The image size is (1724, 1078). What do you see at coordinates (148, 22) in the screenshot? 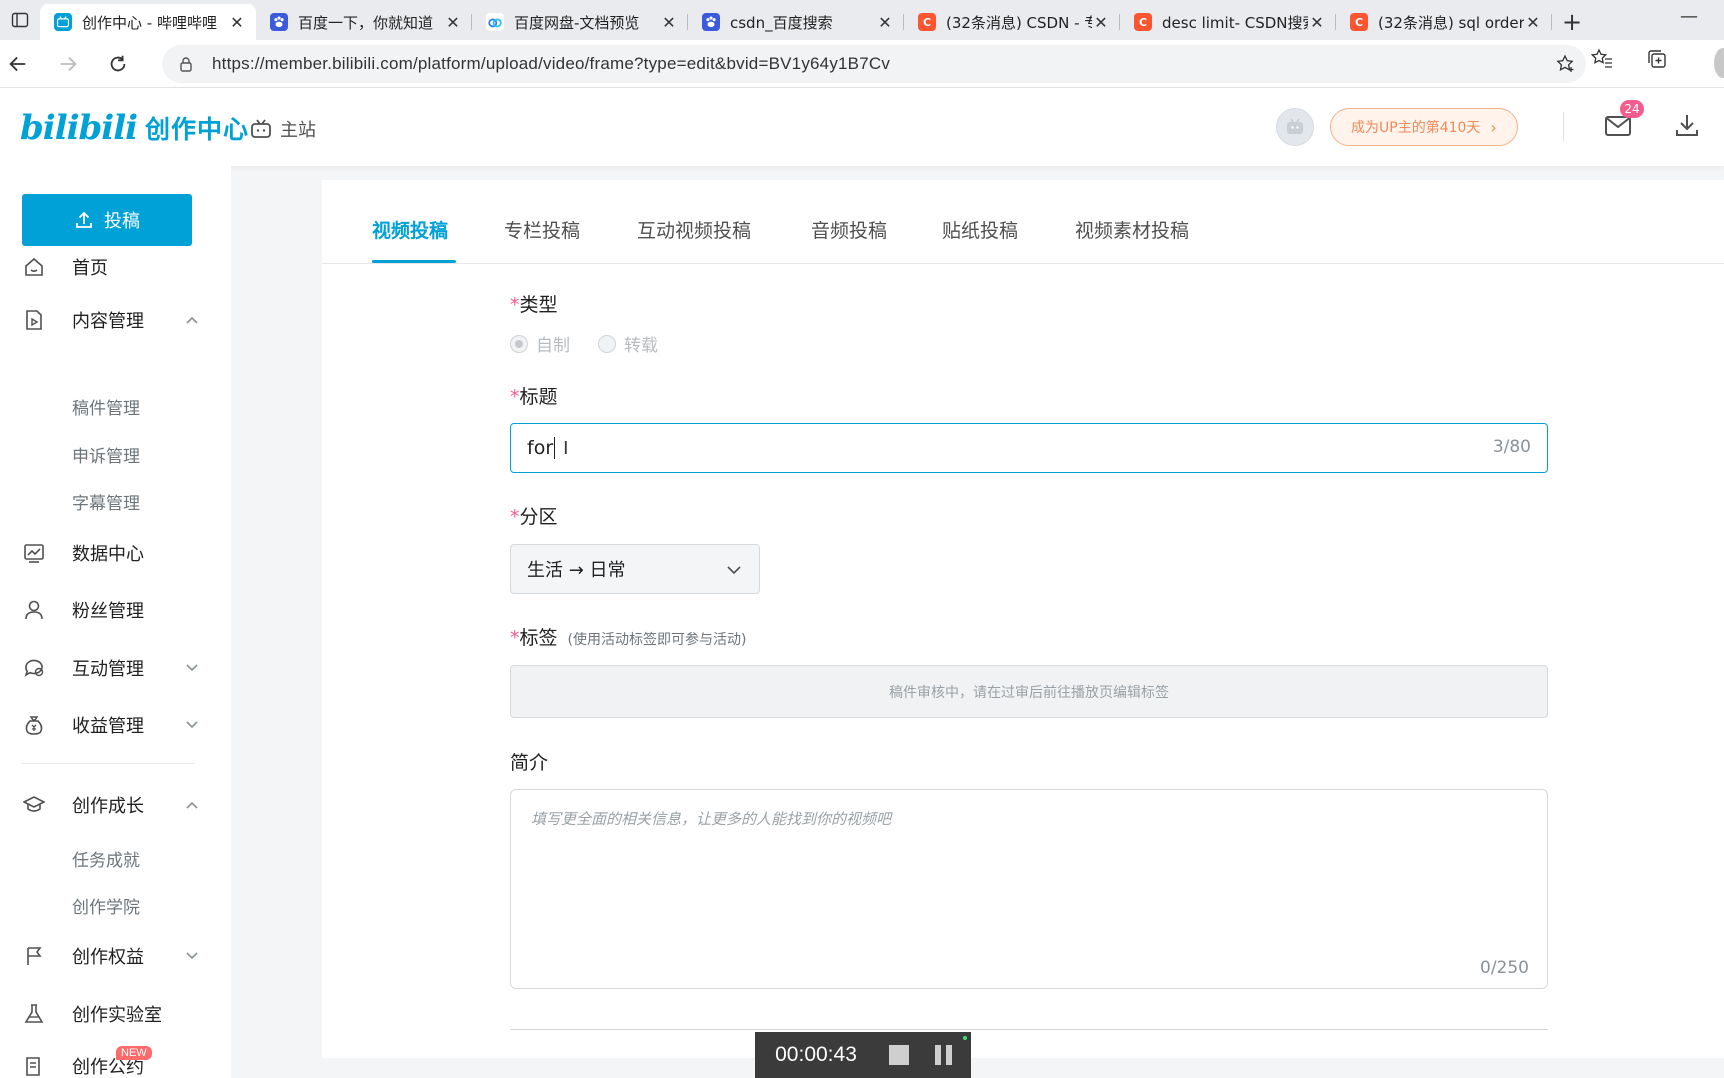
I see `browser-tab-bilibili: 创作中心 - 哔哩哔哩 ✕` at bounding box center [148, 22].